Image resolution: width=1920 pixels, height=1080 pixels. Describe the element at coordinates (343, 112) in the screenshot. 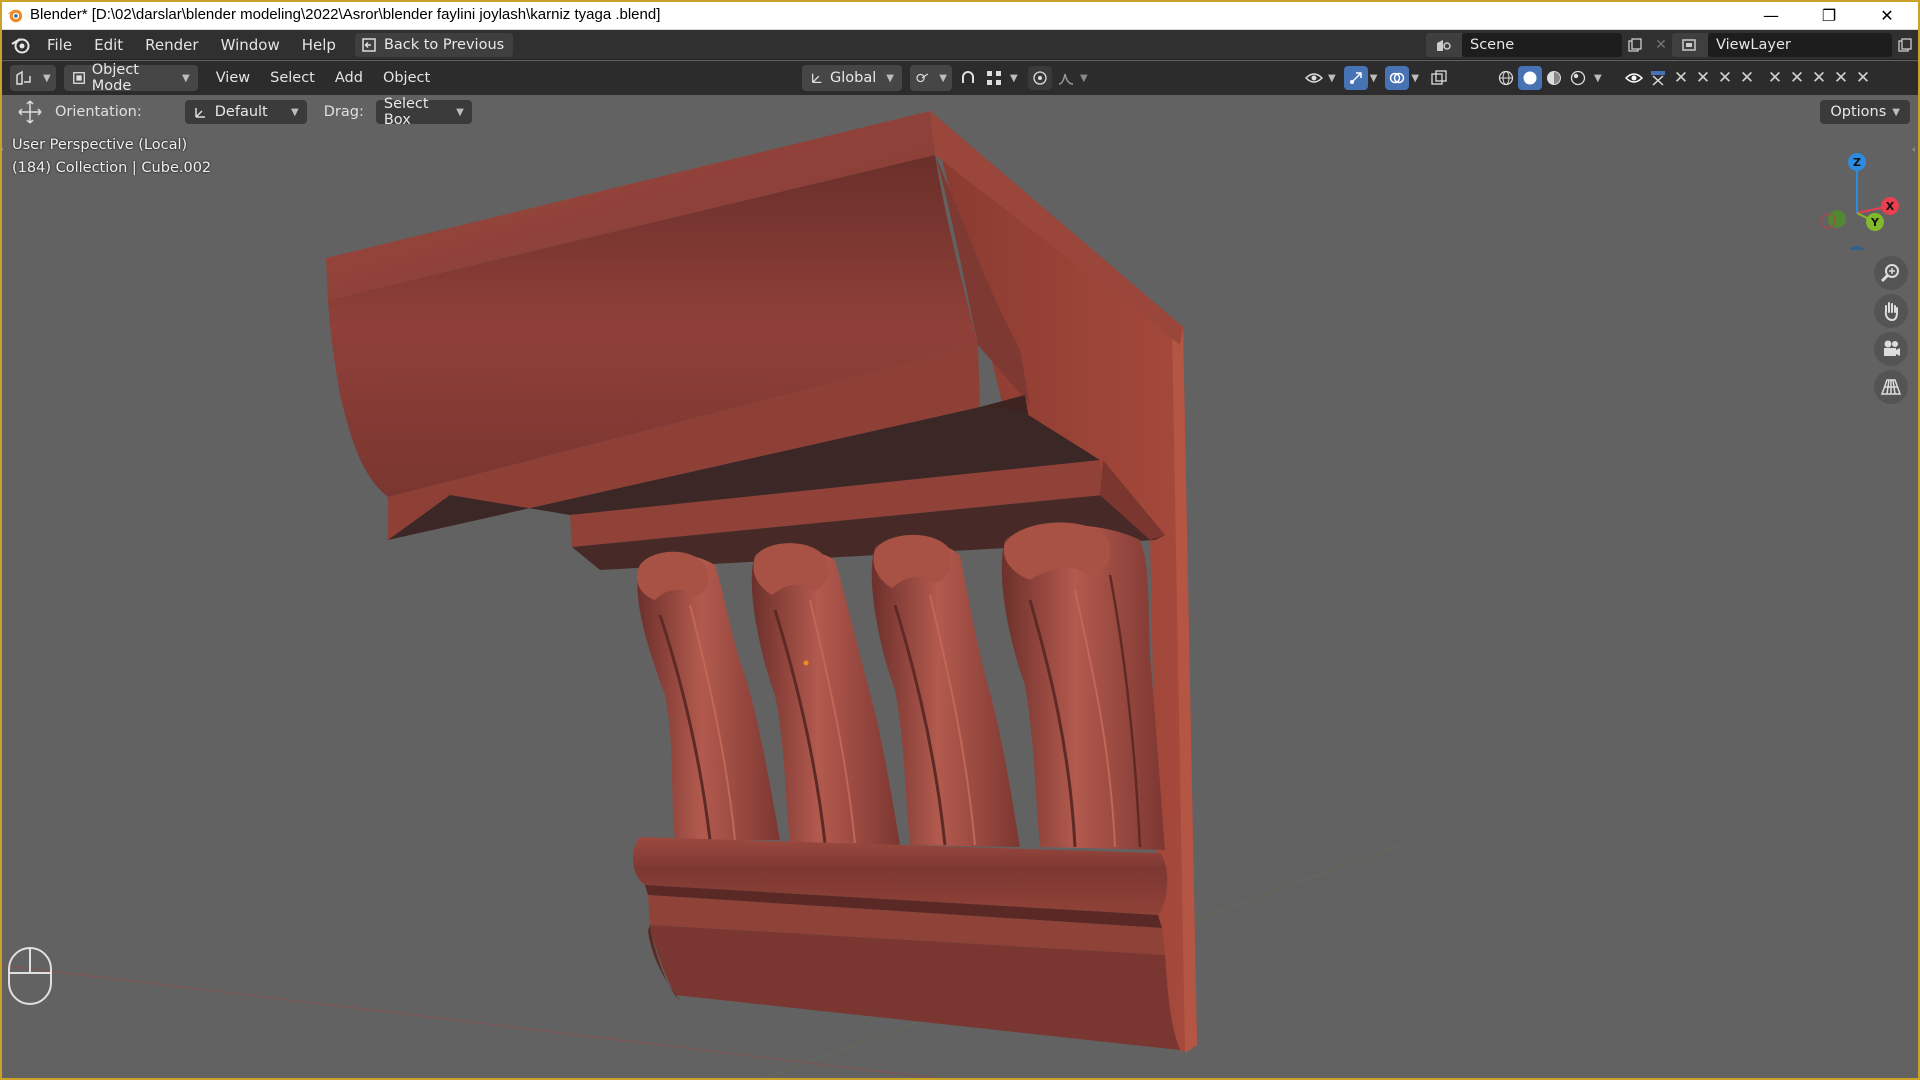

I see `drag-label: Drag:` at that location.